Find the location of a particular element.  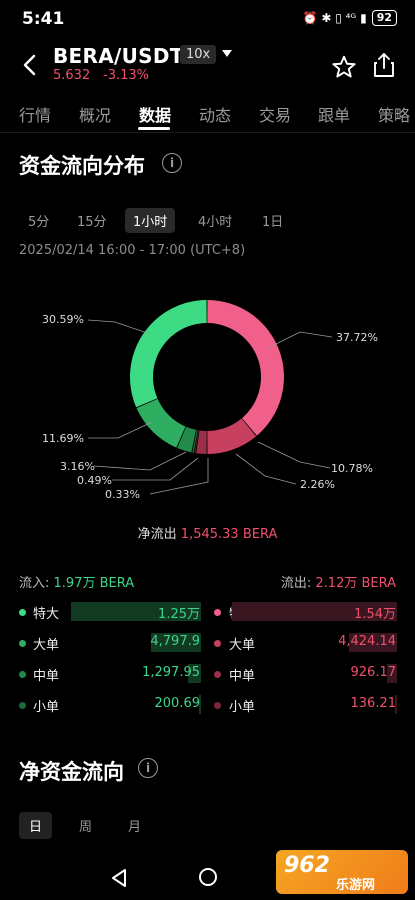

slice-inflow-xl is located at coordinates (168, 354).